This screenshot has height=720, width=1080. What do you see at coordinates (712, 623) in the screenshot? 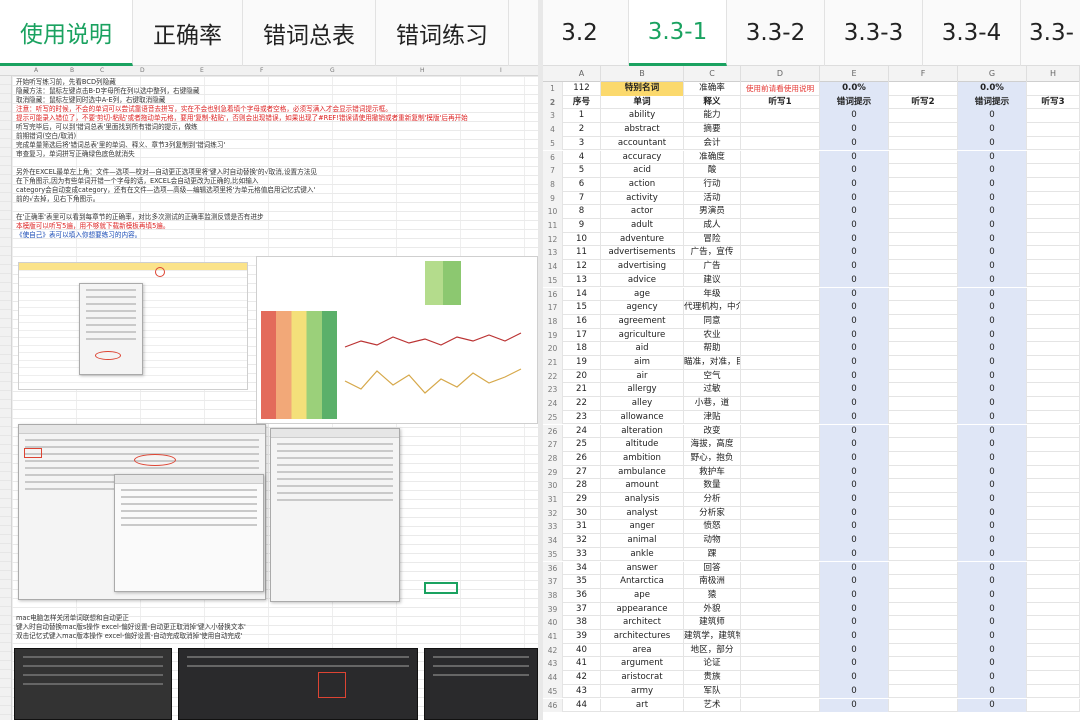
I see `meaning-cell: 建筑师` at bounding box center [712, 623].